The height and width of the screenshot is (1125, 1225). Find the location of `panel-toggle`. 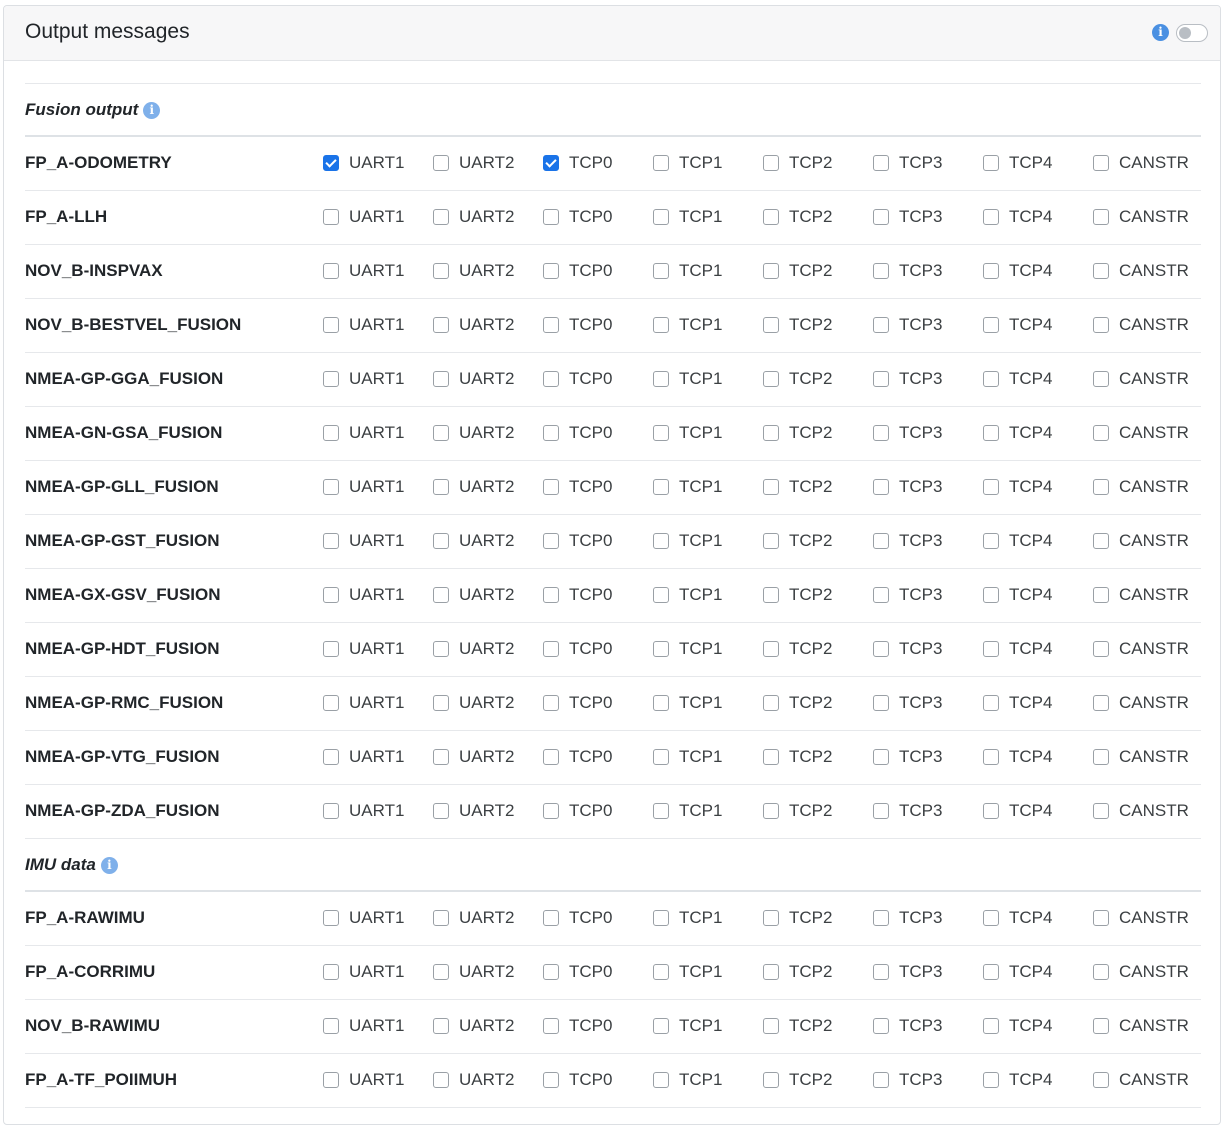

panel-toggle is located at coordinates (1192, 33).